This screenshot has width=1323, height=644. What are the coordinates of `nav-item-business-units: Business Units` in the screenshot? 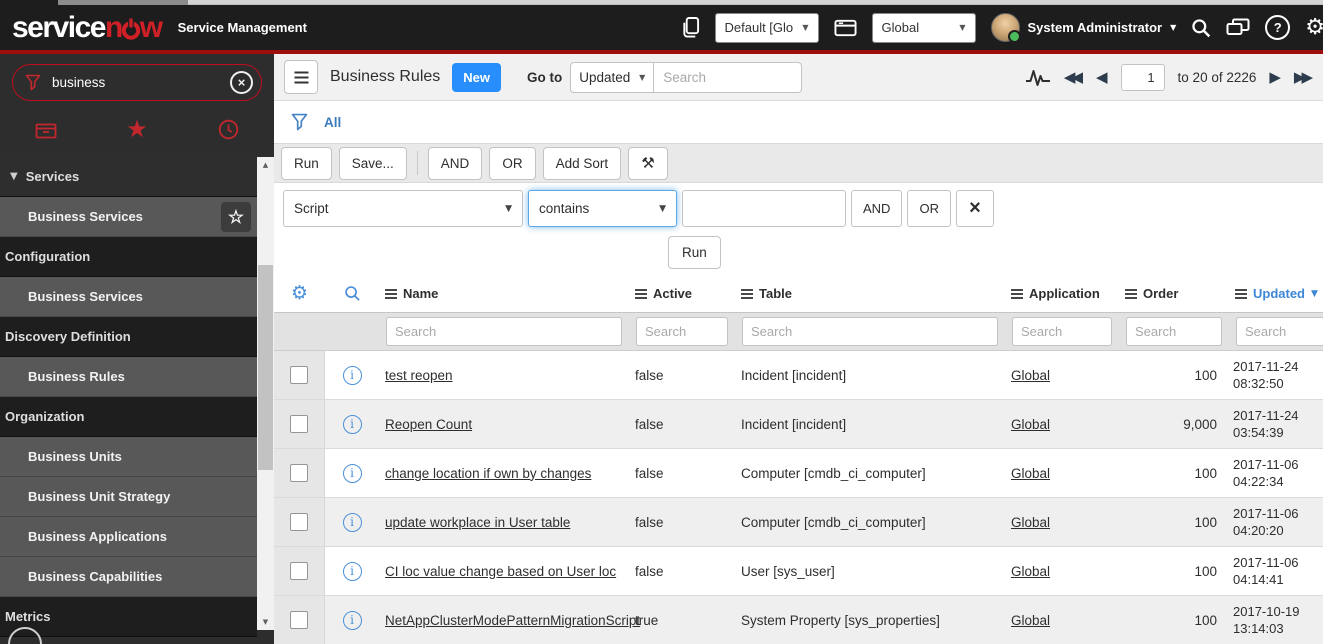 It's located at (128, 457).